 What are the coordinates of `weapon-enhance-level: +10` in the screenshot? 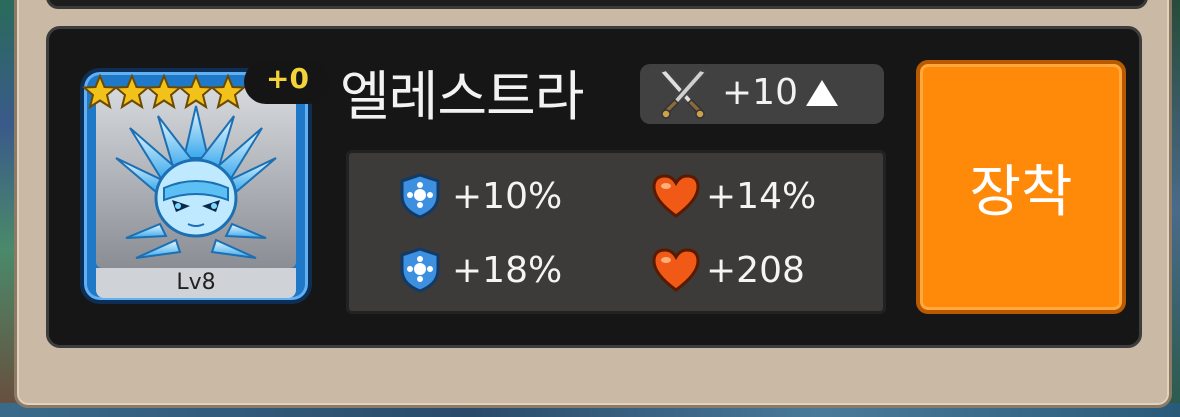 It's located at (760, 92).